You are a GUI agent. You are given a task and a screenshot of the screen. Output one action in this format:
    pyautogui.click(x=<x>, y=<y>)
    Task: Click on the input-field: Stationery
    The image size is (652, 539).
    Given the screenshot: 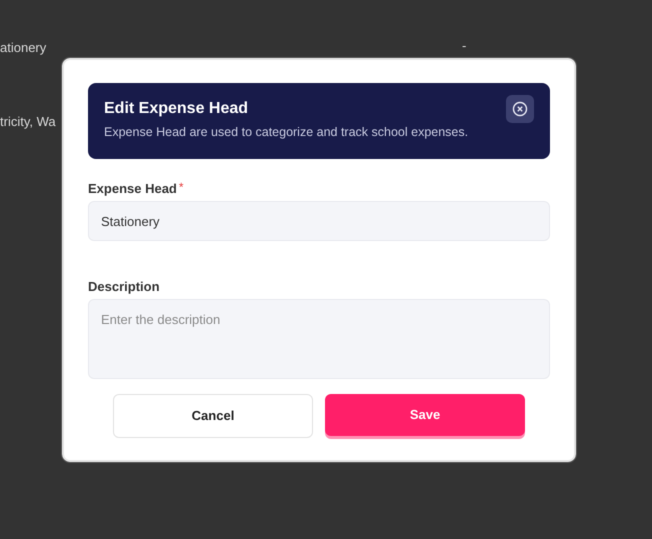 What is the action you would take?
    pyautogui.click(x=319, y=221)
    